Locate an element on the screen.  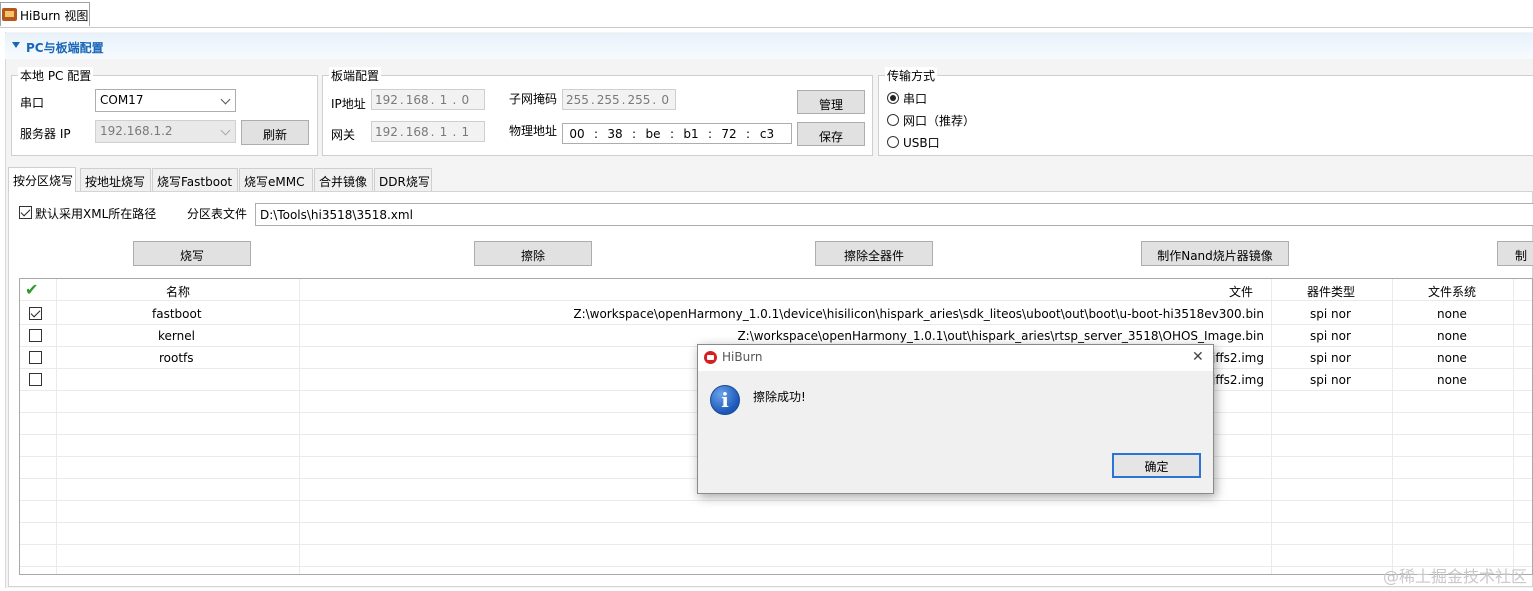
transfer-mode-group: 传输方式 串口 网口（推荐） USB口 is located at coordinates (1205, 111).